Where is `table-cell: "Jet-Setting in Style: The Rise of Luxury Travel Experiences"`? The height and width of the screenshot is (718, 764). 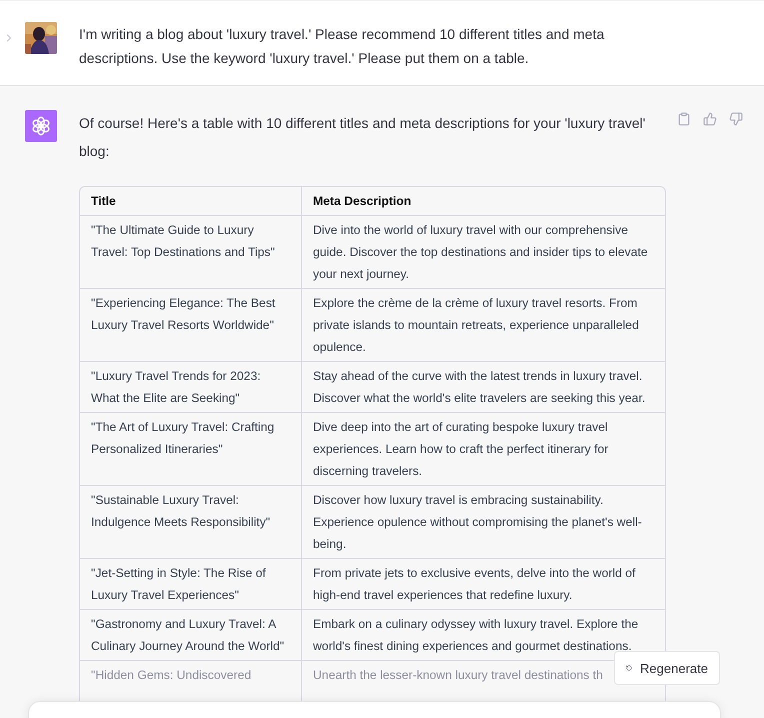 table-cell: "Jet-Setting in Style: The Rise of Luxury Travel Experiences" is located at coordinates (190, 583).